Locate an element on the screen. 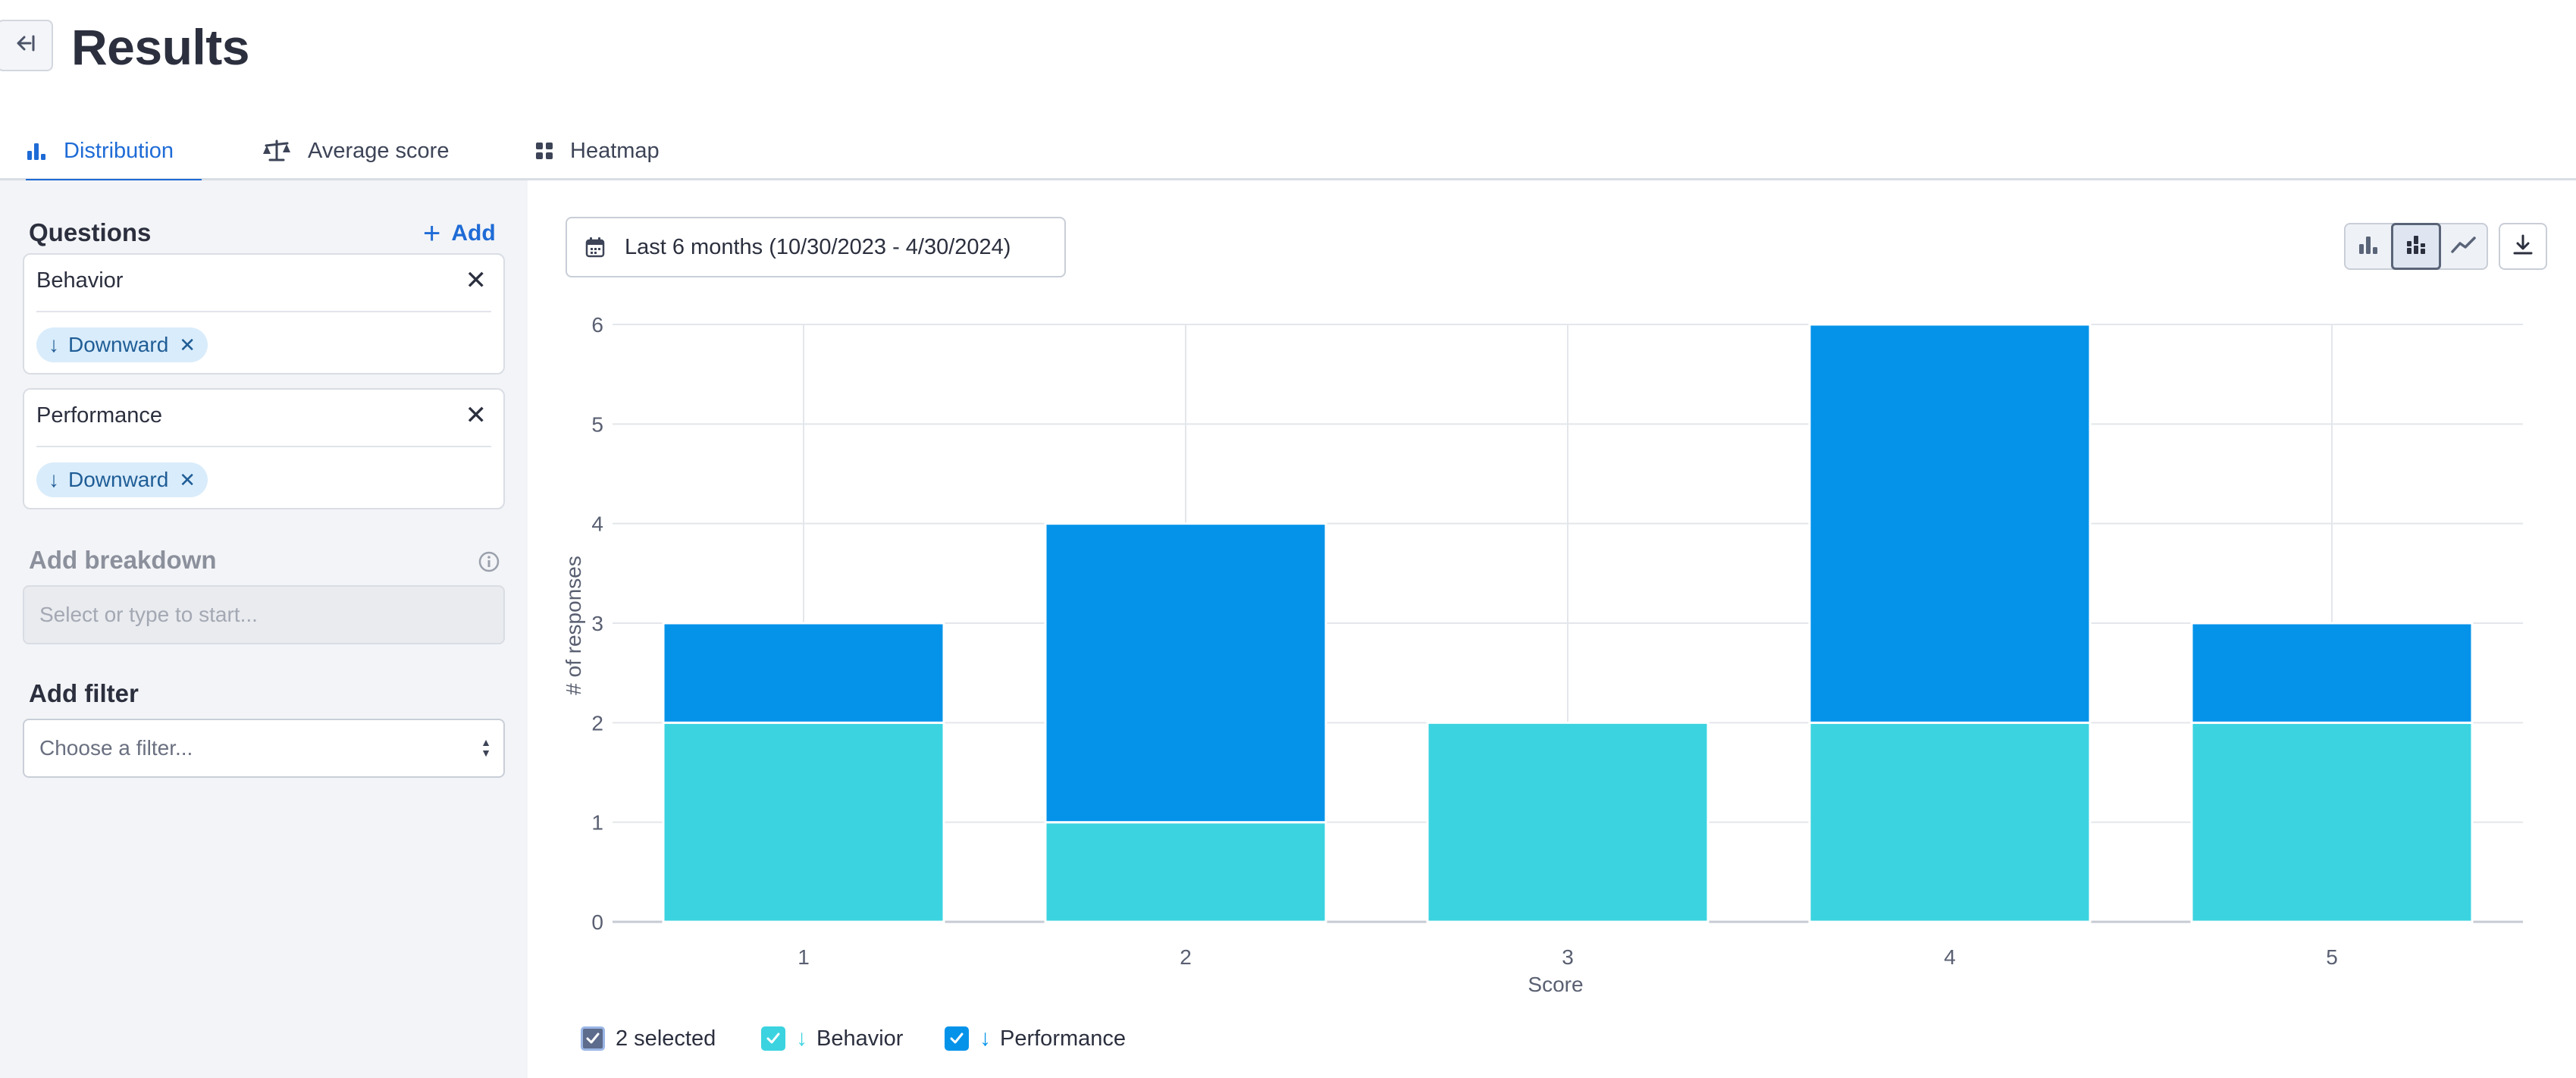 The height and width of the screenshot is (1078, 2576). y-tick-label: 0 is located at coordinates (597, 922).